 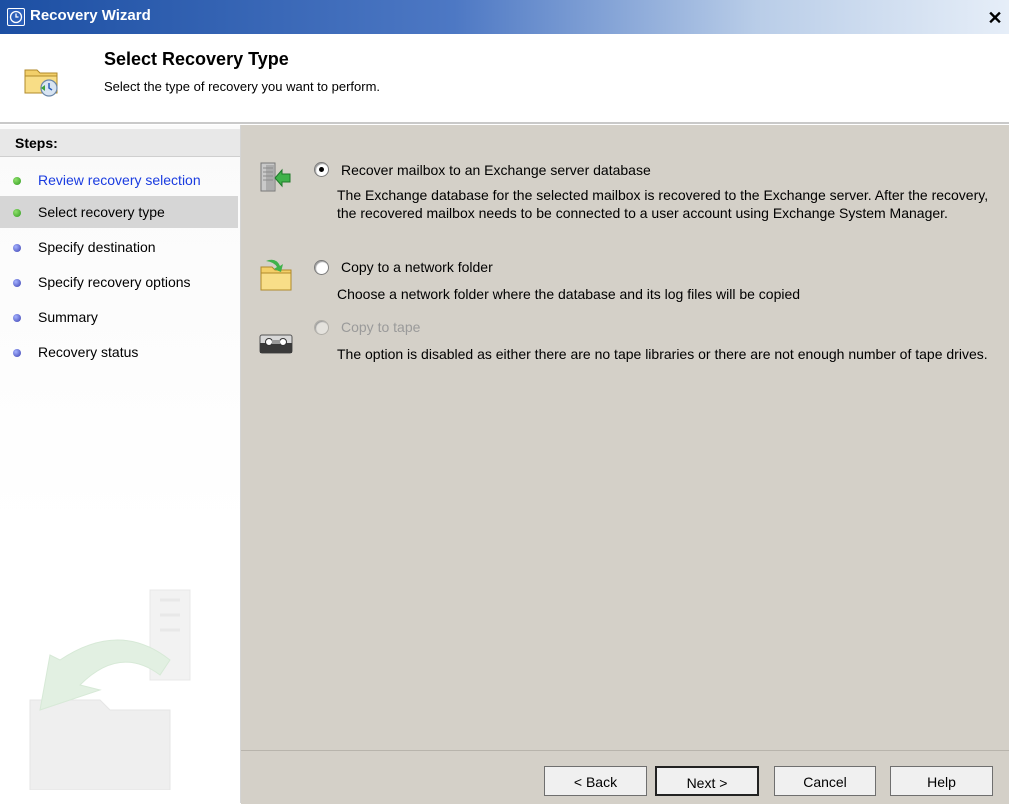 What do you see at coordinates (995, 18) in the screenshot?
I see `close-button: ✕` at bounding box center [995, 18].